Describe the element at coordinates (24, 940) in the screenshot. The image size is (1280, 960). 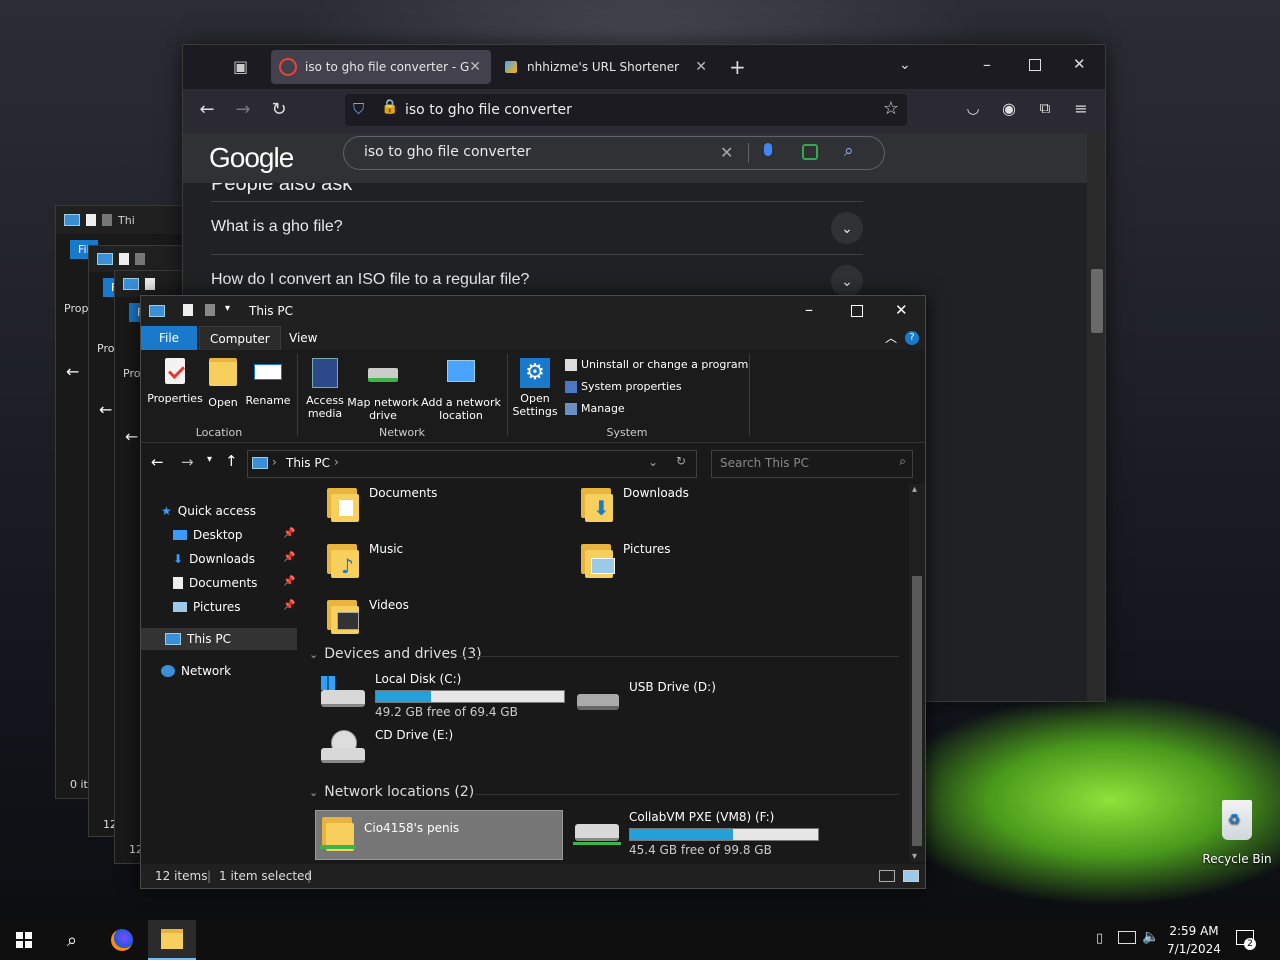
I see `start-button` at that location.